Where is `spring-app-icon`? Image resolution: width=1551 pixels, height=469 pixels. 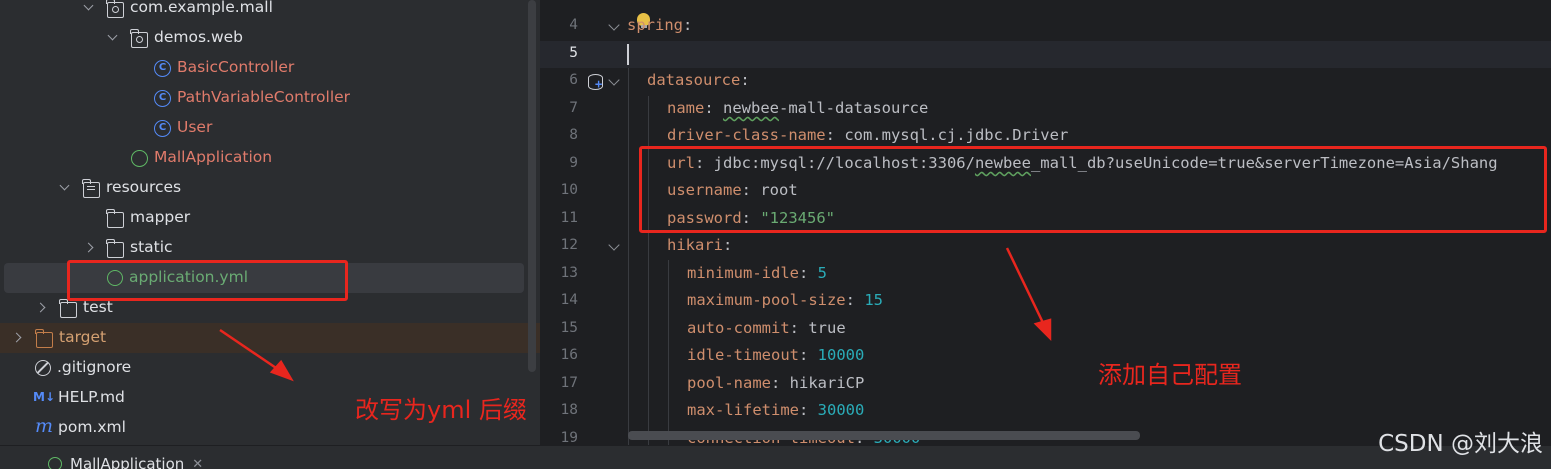
spring-app-icon is located at coordinates (55, 463).